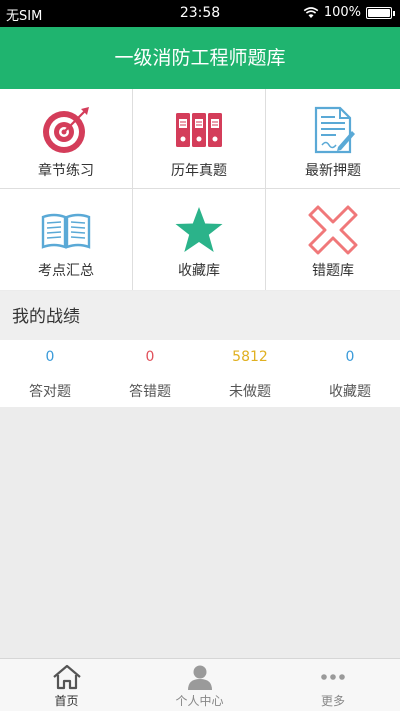 This screenshot has height=711, width=400. I want to click on tab-personal-center: 个人中心, so click(199, 685).